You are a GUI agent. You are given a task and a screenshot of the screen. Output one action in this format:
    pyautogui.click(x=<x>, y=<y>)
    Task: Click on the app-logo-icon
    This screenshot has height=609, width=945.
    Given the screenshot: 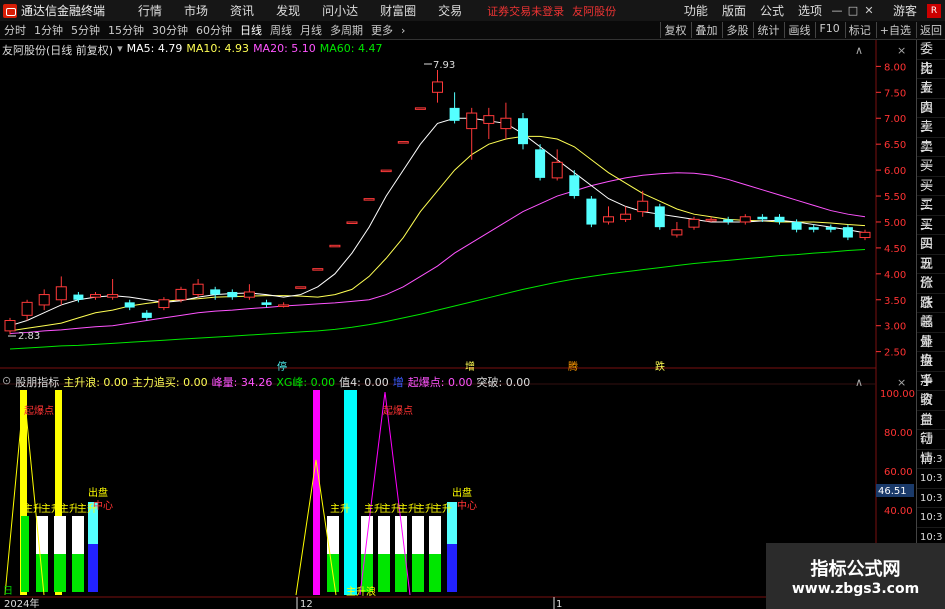 What is the action you would take?
    pyautogui.click(x=10, y=10)
    